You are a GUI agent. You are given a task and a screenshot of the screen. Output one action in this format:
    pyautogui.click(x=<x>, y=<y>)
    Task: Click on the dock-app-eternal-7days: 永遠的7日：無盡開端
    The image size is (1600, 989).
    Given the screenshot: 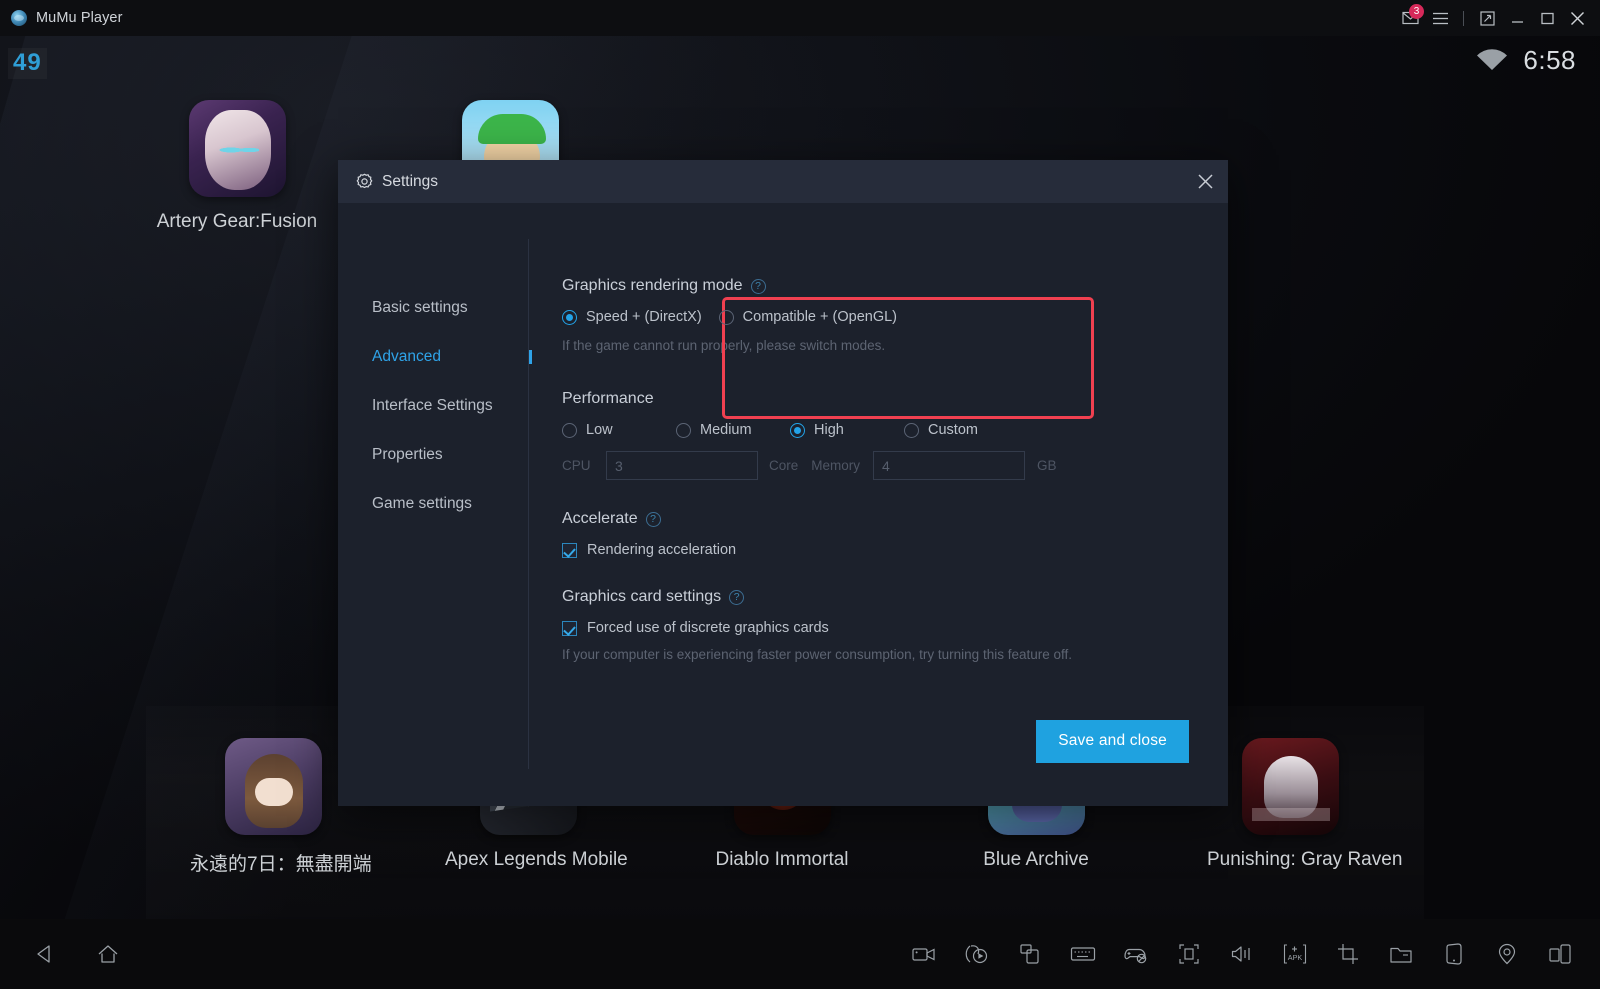 What is the action you would take?
    pyautogui.click(x=281, y=807)
    